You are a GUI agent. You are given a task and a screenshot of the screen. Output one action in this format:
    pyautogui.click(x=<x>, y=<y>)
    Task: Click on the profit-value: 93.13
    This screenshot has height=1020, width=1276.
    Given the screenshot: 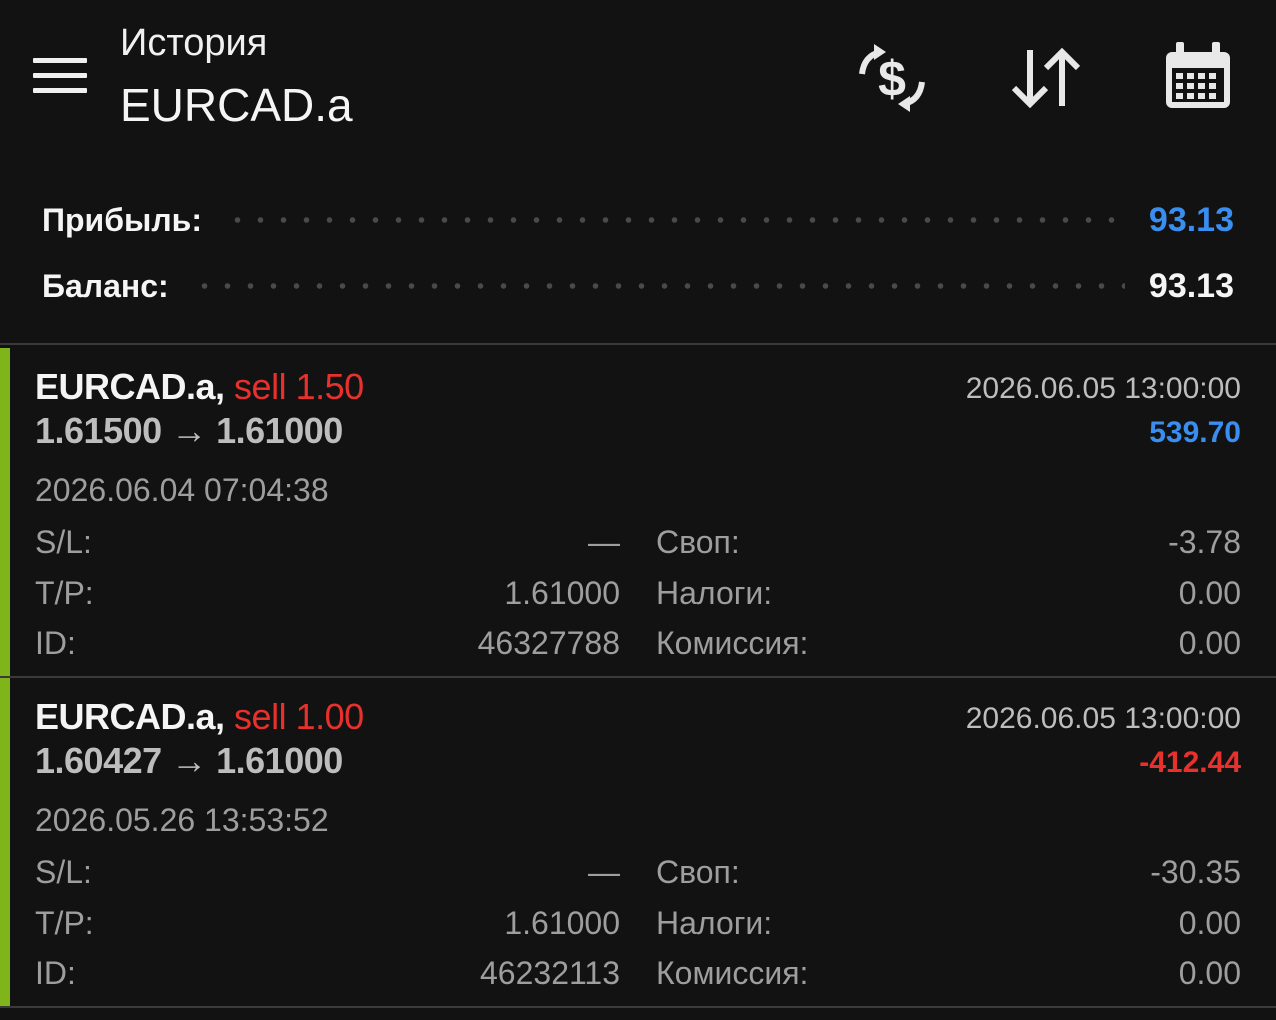 What is the action you would take?
    pyautogui.click(x=1191, y=219)
    